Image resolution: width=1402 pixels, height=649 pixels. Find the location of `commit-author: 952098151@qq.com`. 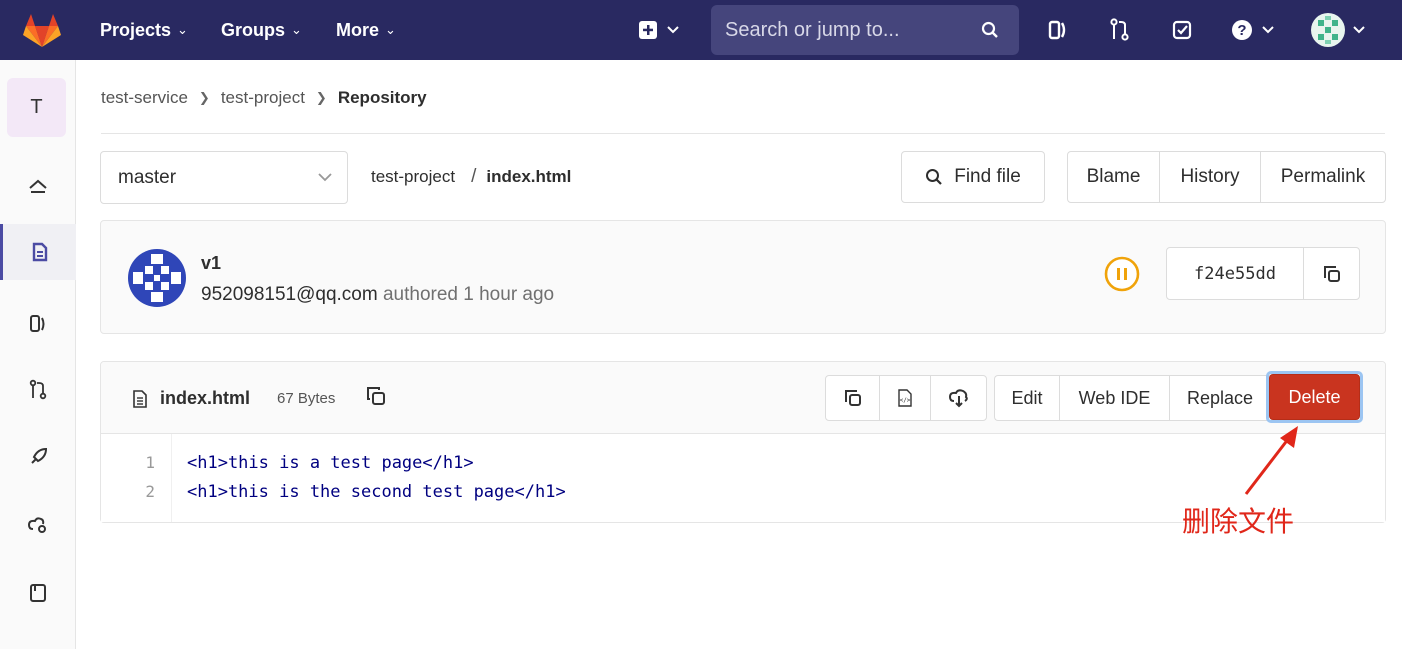

commit-author: 952098151@qq.com is located at coordinates (289, 294).